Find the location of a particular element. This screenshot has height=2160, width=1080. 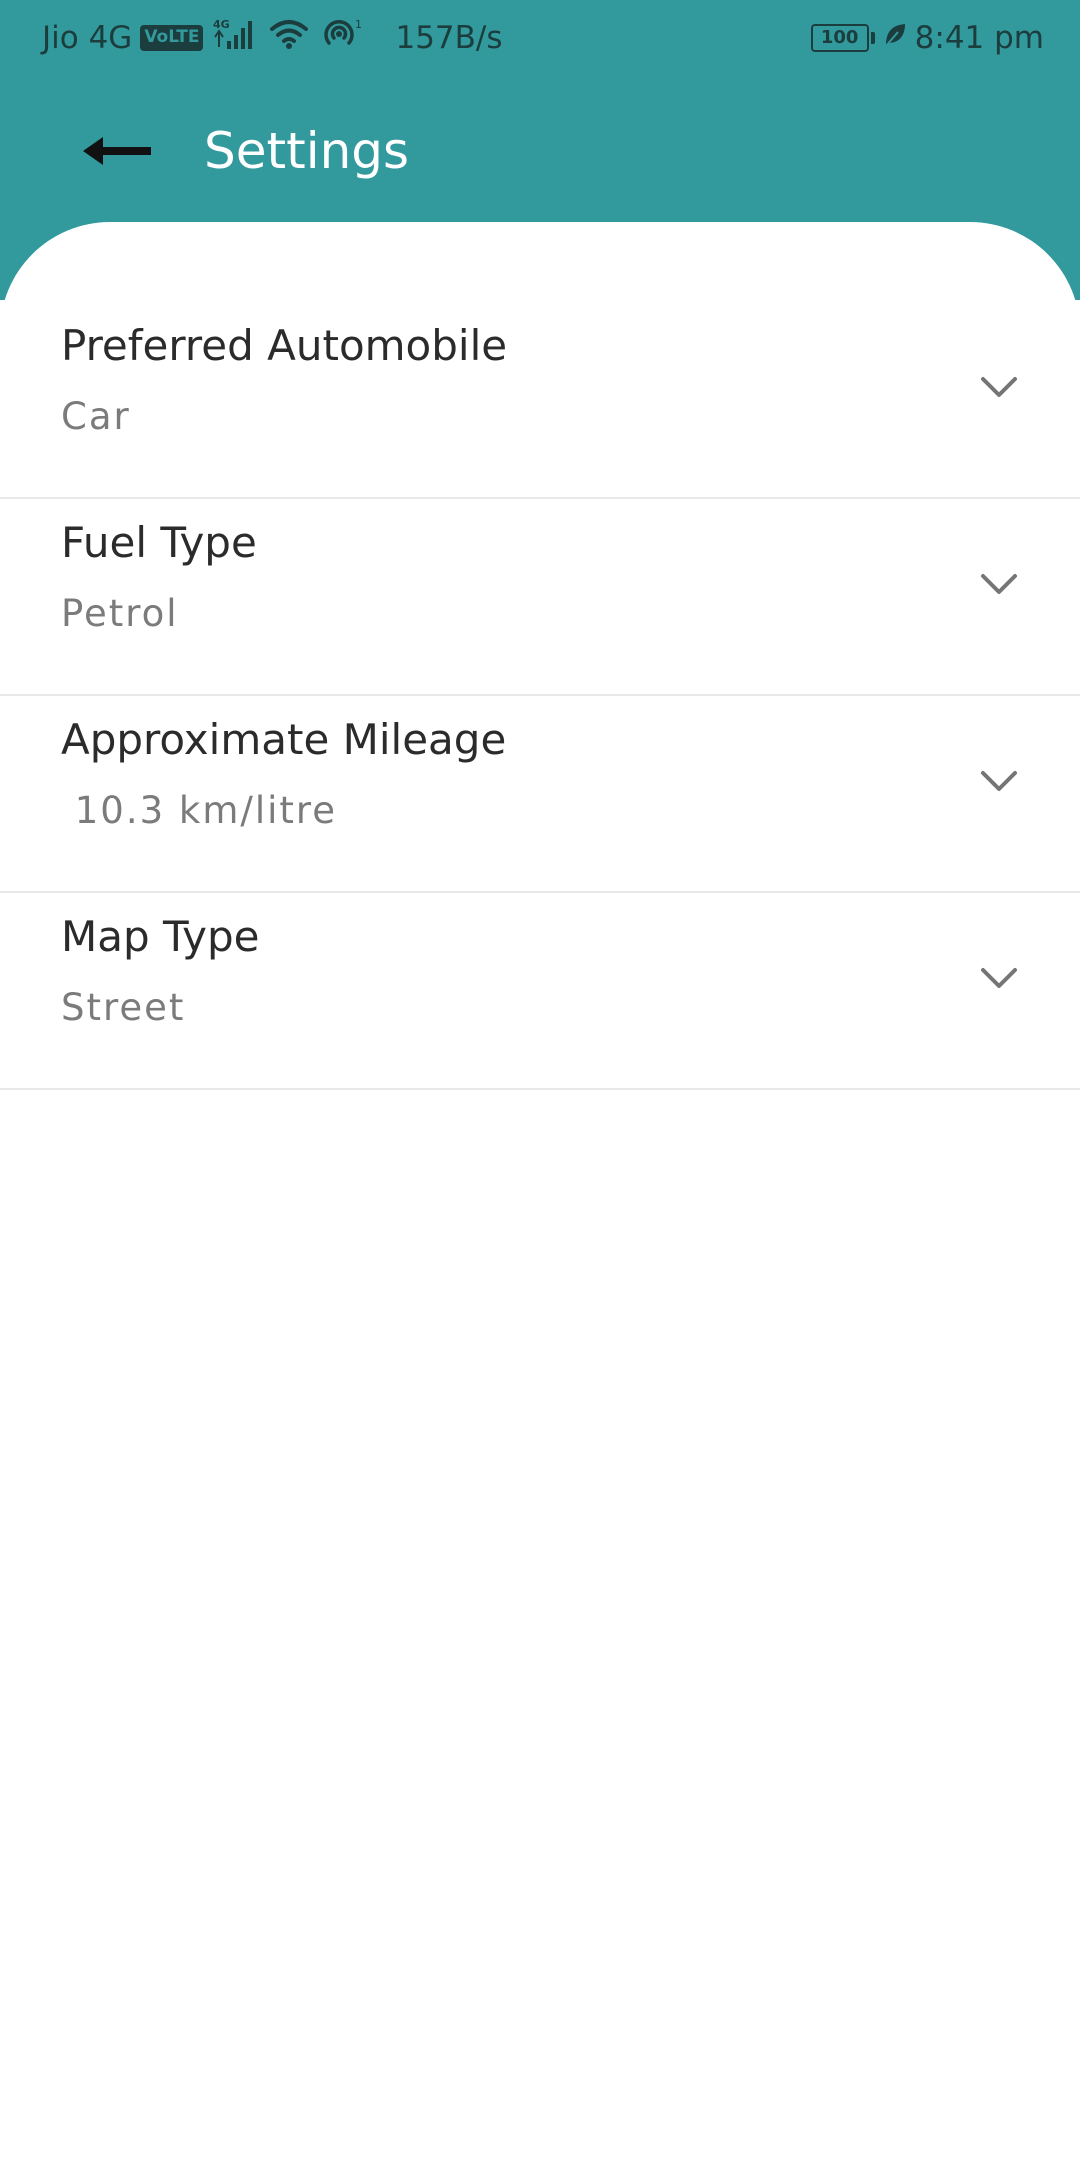

leaf-icon is located at coordinates (895, 38).